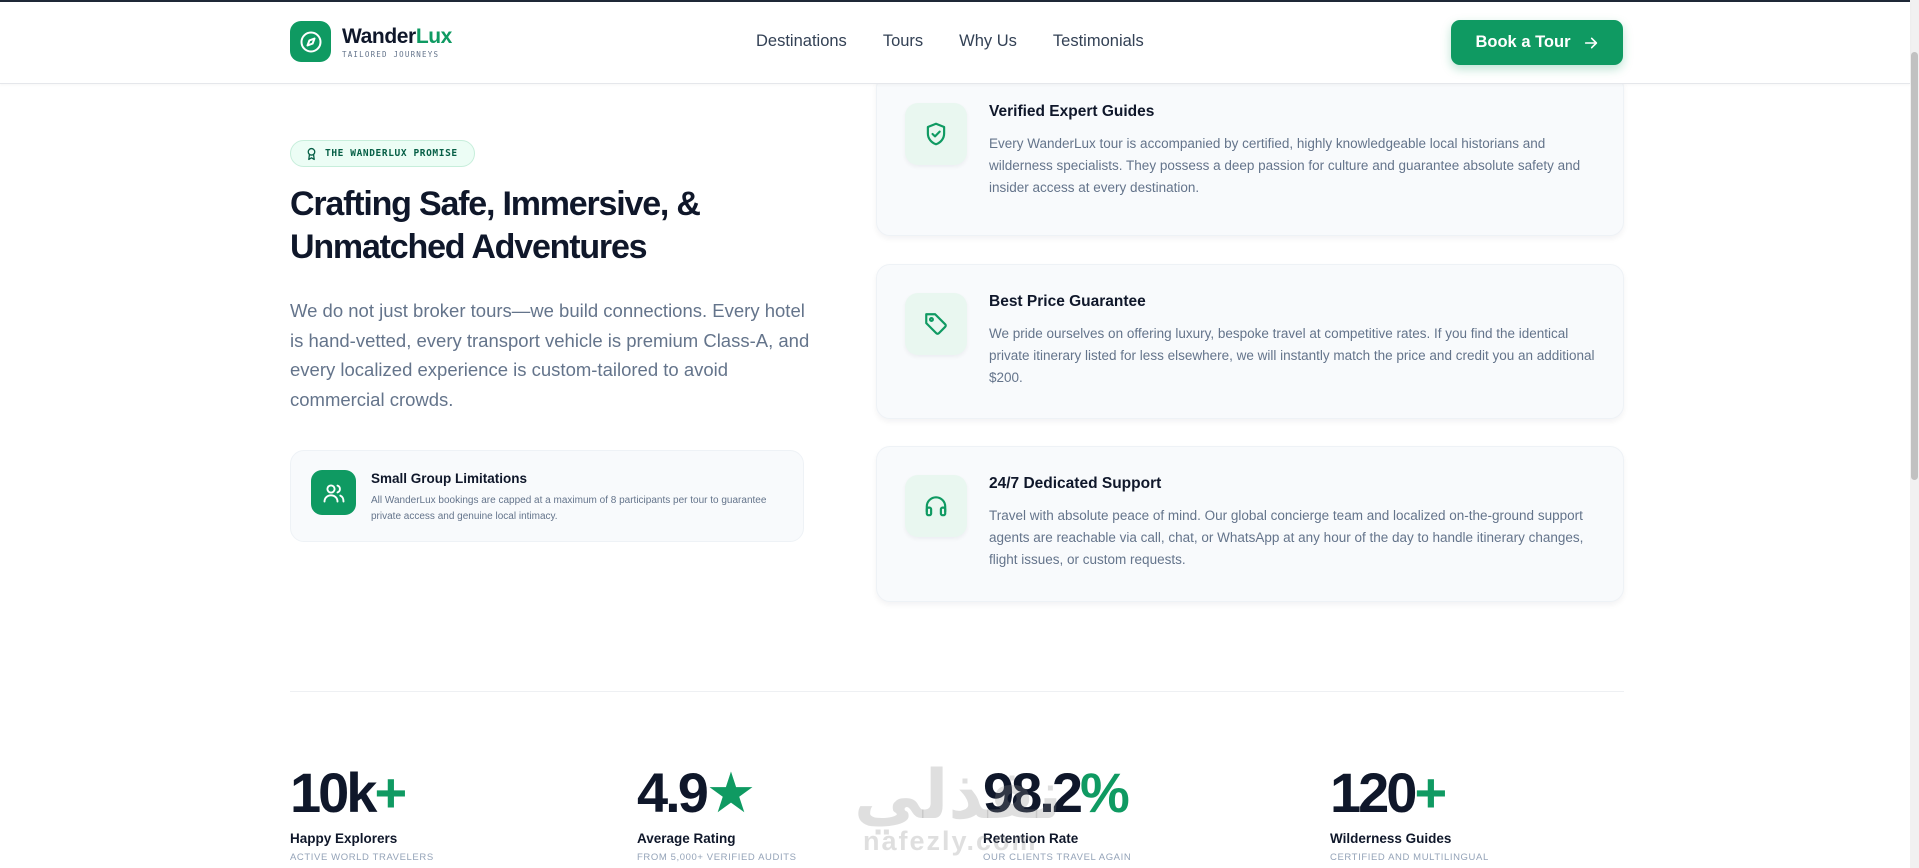 This screenshot has height=868, width=1919. I want to click on stat-subtext: ACTIVE WORLD TRAVELERS, so click(362, 857).